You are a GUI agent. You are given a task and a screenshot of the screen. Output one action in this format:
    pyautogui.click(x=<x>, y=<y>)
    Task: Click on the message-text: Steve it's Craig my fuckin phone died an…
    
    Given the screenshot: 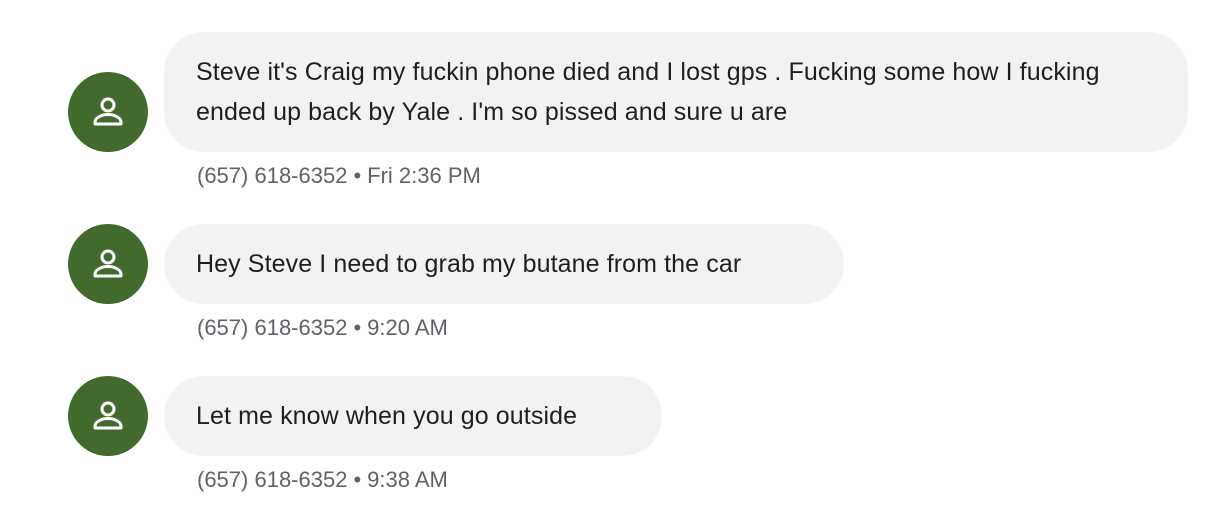 What is the action you would take?
    pyautogui.click(x=648, y=92)
    